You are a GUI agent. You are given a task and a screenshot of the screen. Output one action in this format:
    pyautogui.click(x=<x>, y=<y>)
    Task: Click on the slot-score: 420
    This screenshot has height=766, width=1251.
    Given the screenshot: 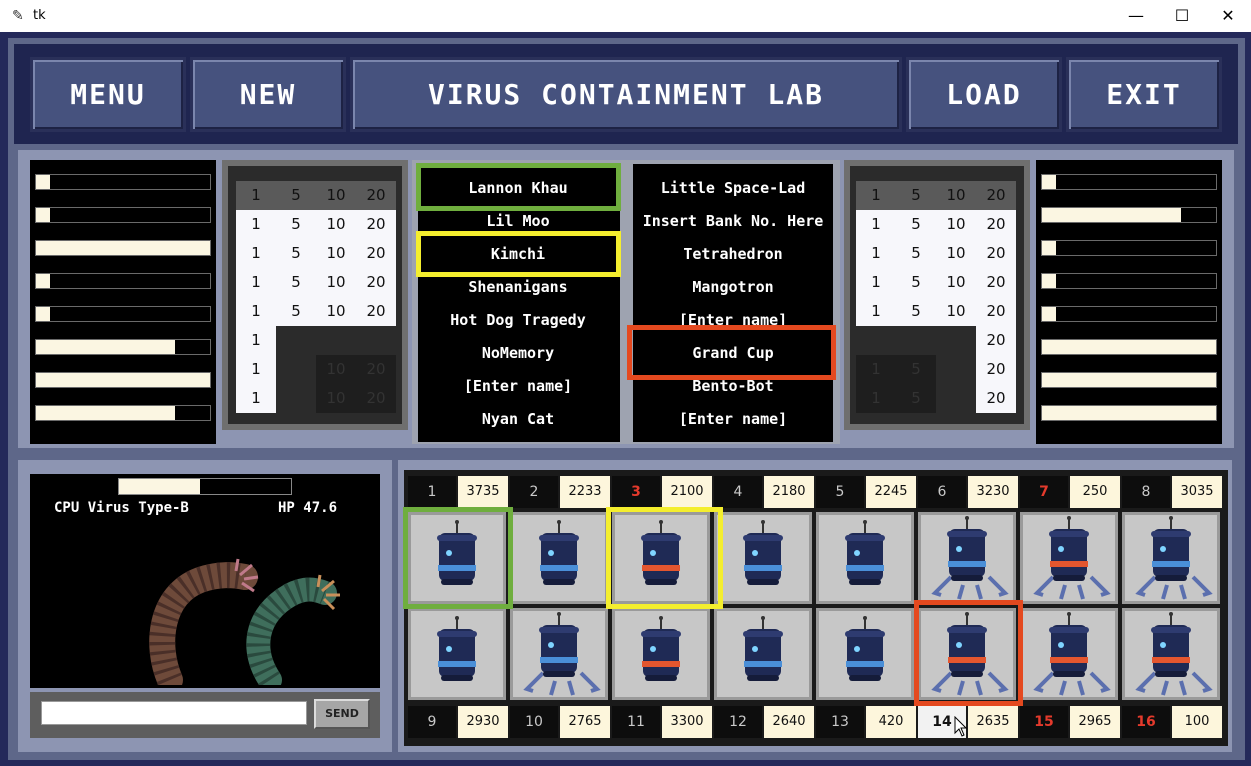 What is the action you would take?
    pyautogui.click(x=891, y=722)
    